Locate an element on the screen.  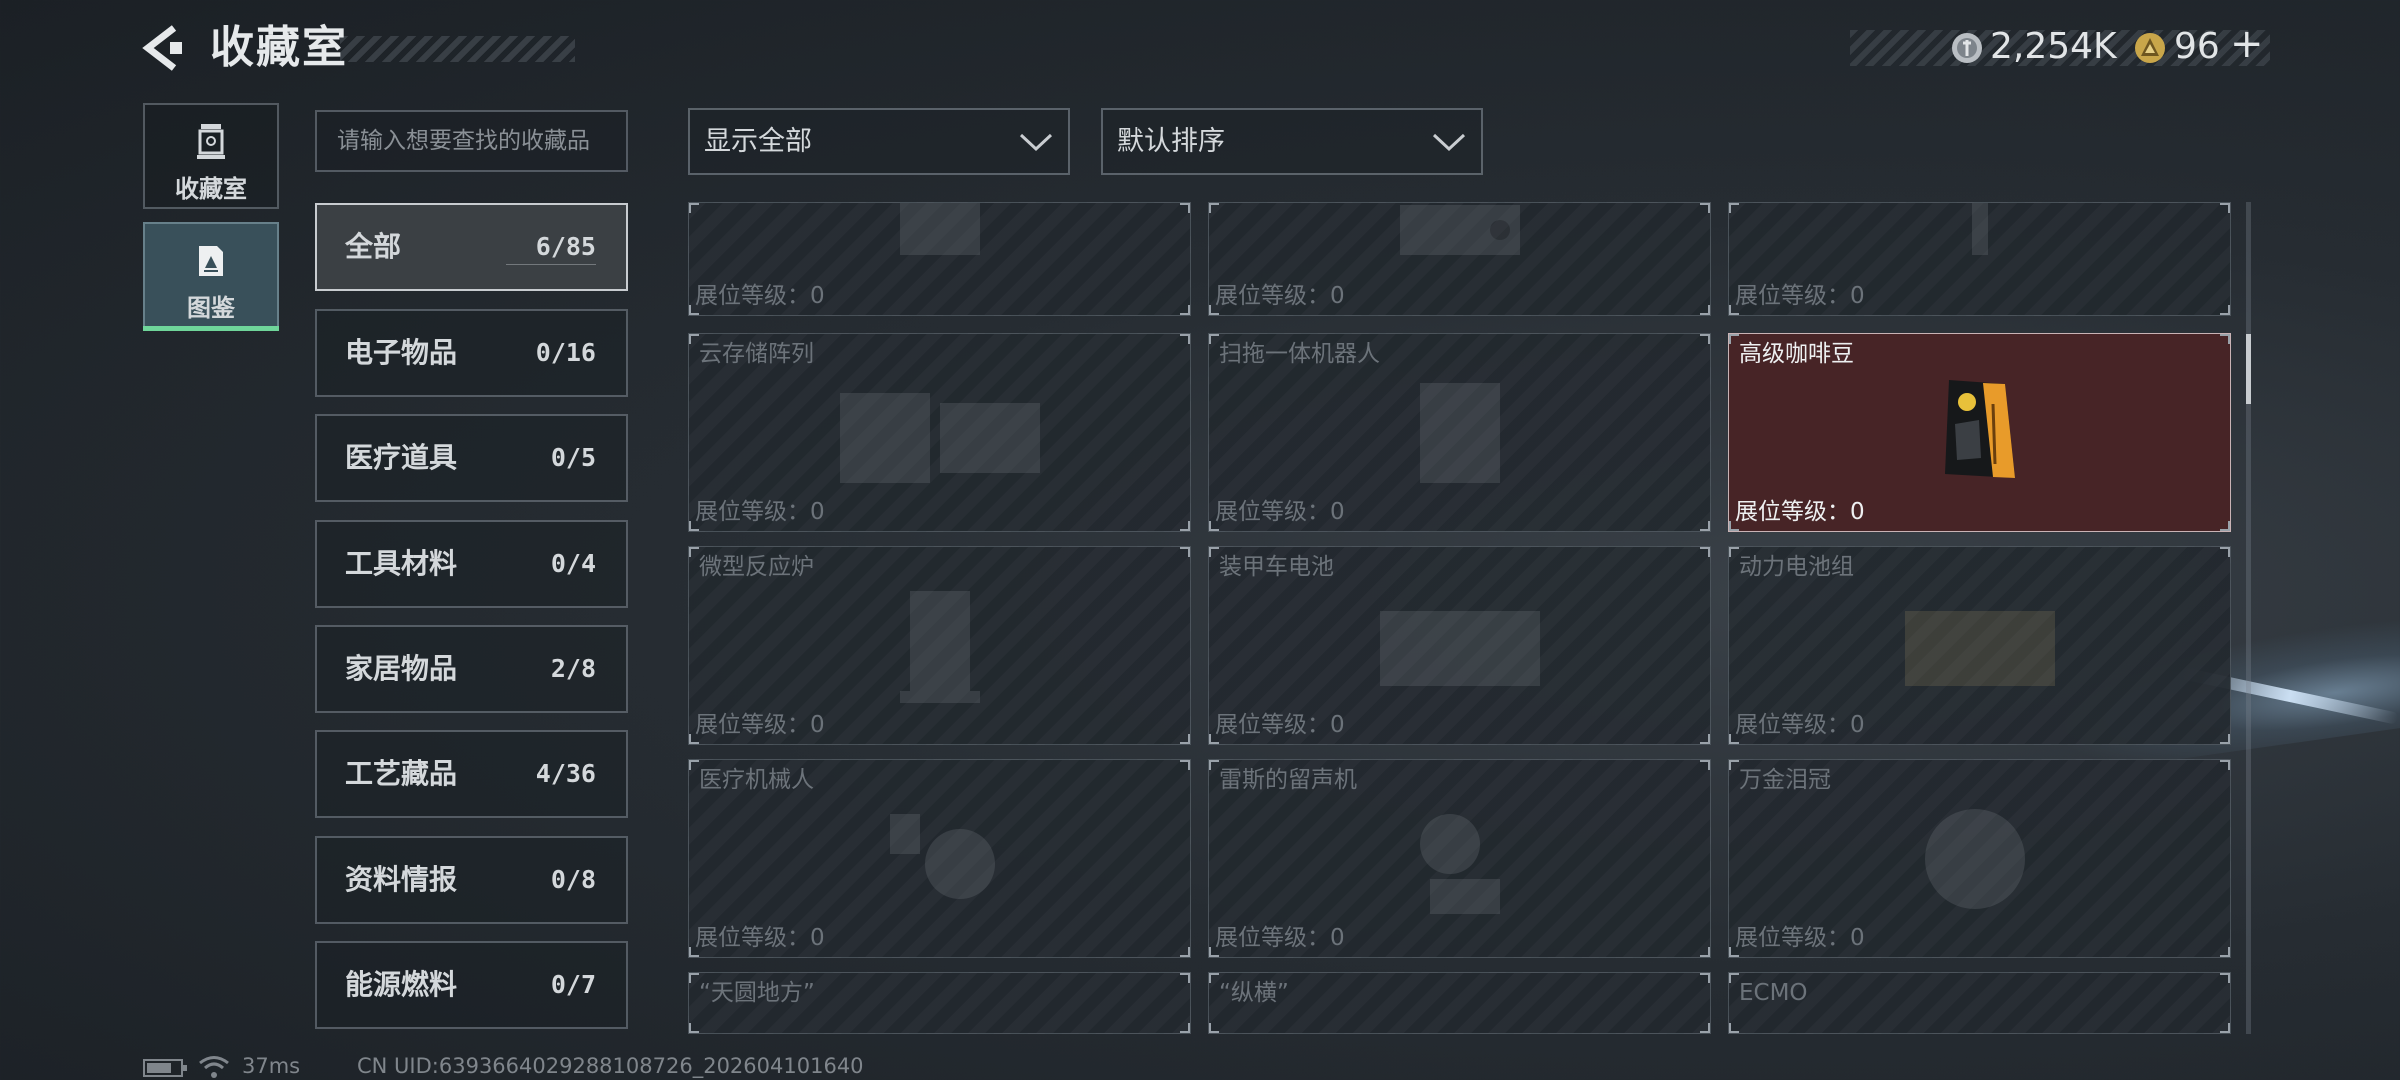
category-energy: 能源燃料 0/7 is located at coordinates (471, 985).